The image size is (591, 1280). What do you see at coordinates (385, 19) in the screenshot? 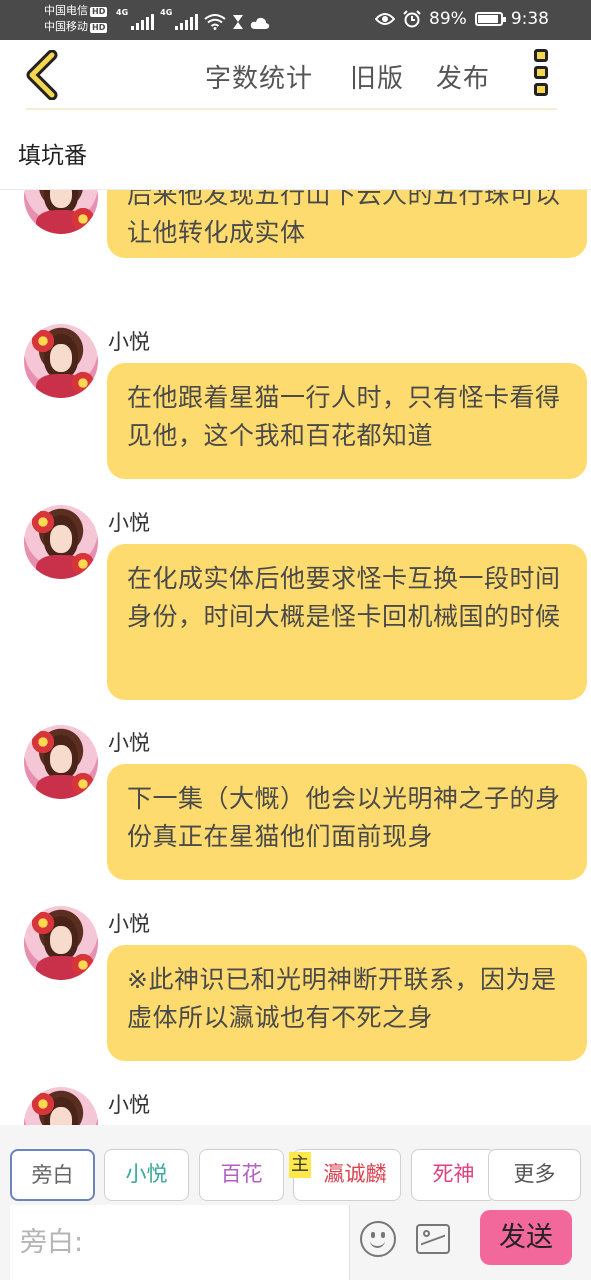
I see `eye-icon` at bounding box center [385, 19].